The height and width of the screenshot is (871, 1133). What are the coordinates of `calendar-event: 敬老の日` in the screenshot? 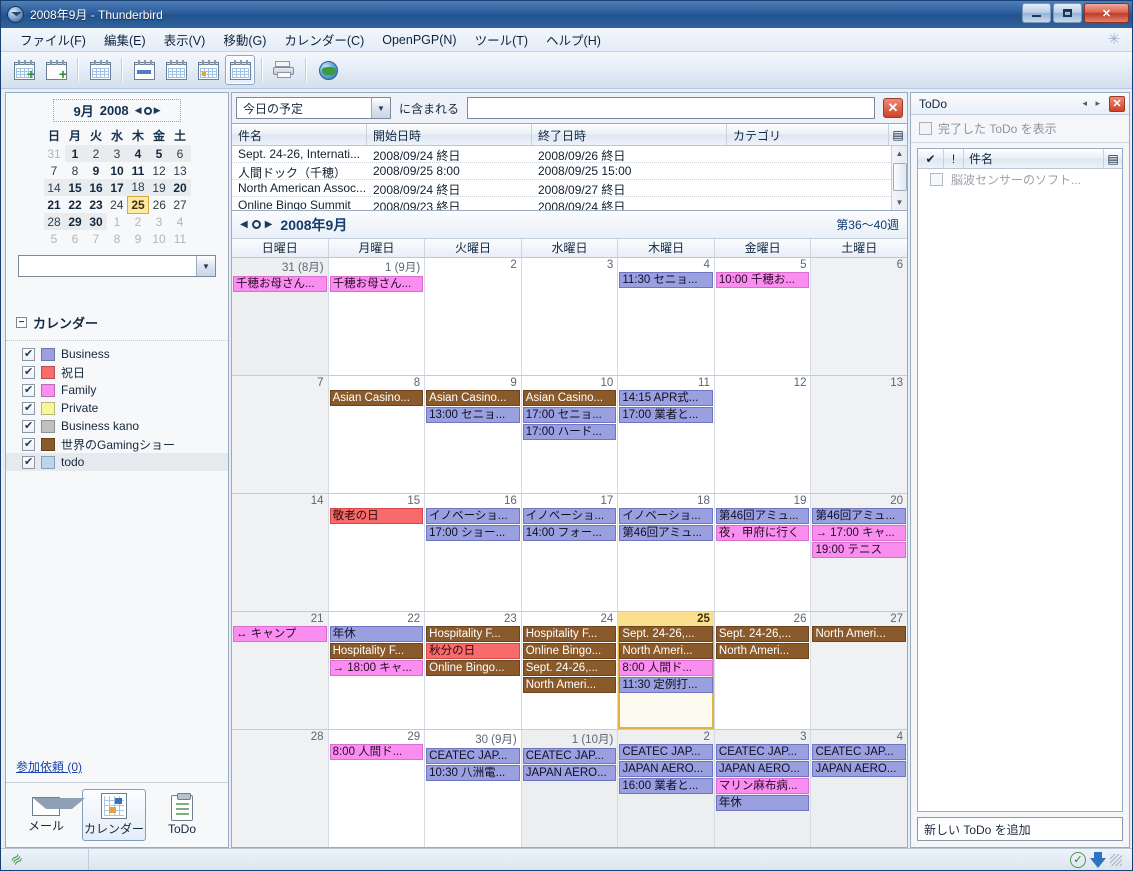 It's located at (376, 516).